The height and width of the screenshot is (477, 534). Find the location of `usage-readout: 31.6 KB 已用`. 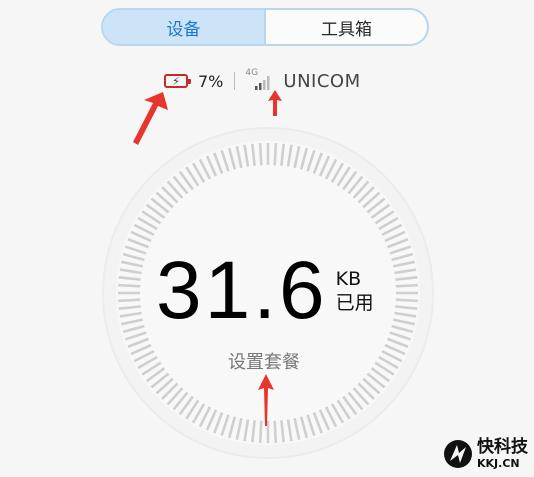

usage-readout: 31.6 KB 已用 is located at coordinates (265, 291).